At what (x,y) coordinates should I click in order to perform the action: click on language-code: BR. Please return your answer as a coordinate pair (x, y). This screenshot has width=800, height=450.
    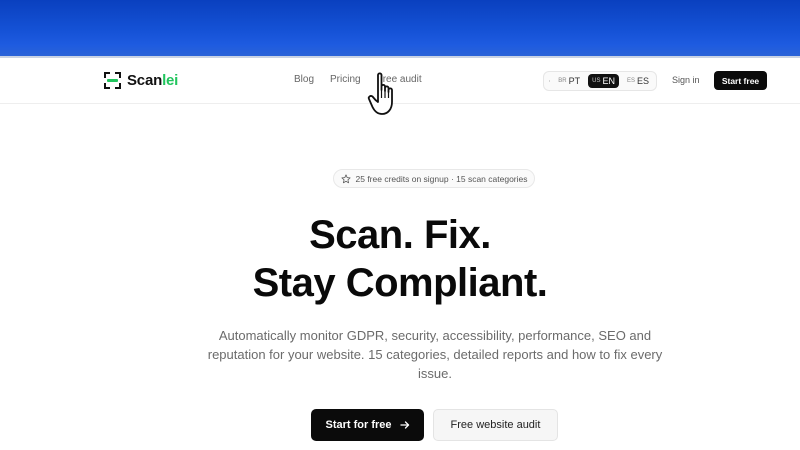
    Looking at the image, I should click on (562, 81).